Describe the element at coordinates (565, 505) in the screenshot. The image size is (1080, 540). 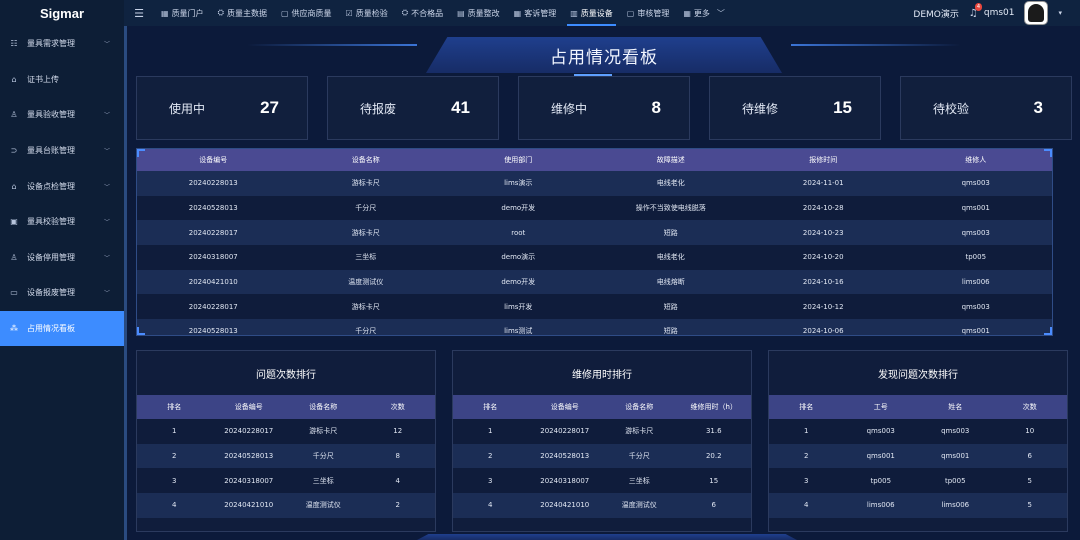
I see `table-cell: 20240421010` at that location.